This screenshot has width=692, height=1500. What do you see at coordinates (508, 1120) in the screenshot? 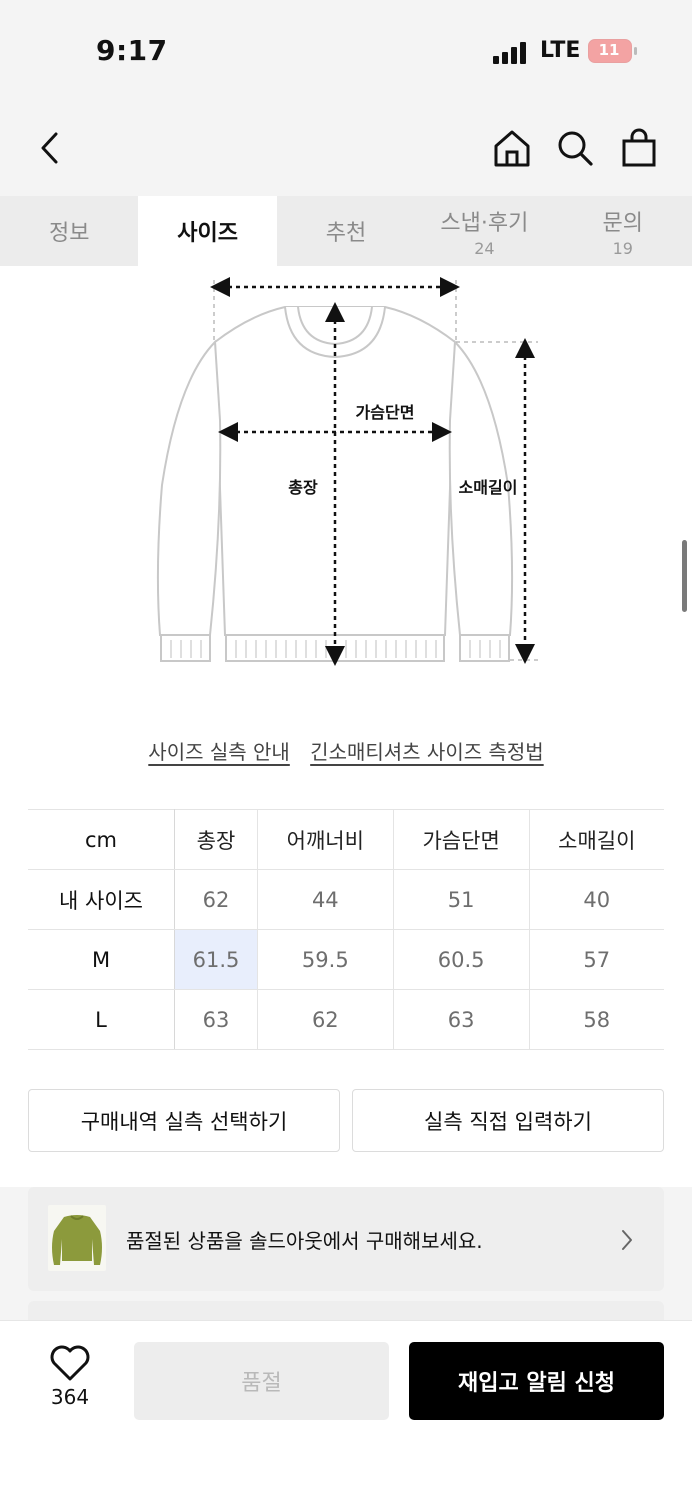
I see `direct-input-measurement-button: 실측 직접 입력하기` at bounding box center [508, 1120].